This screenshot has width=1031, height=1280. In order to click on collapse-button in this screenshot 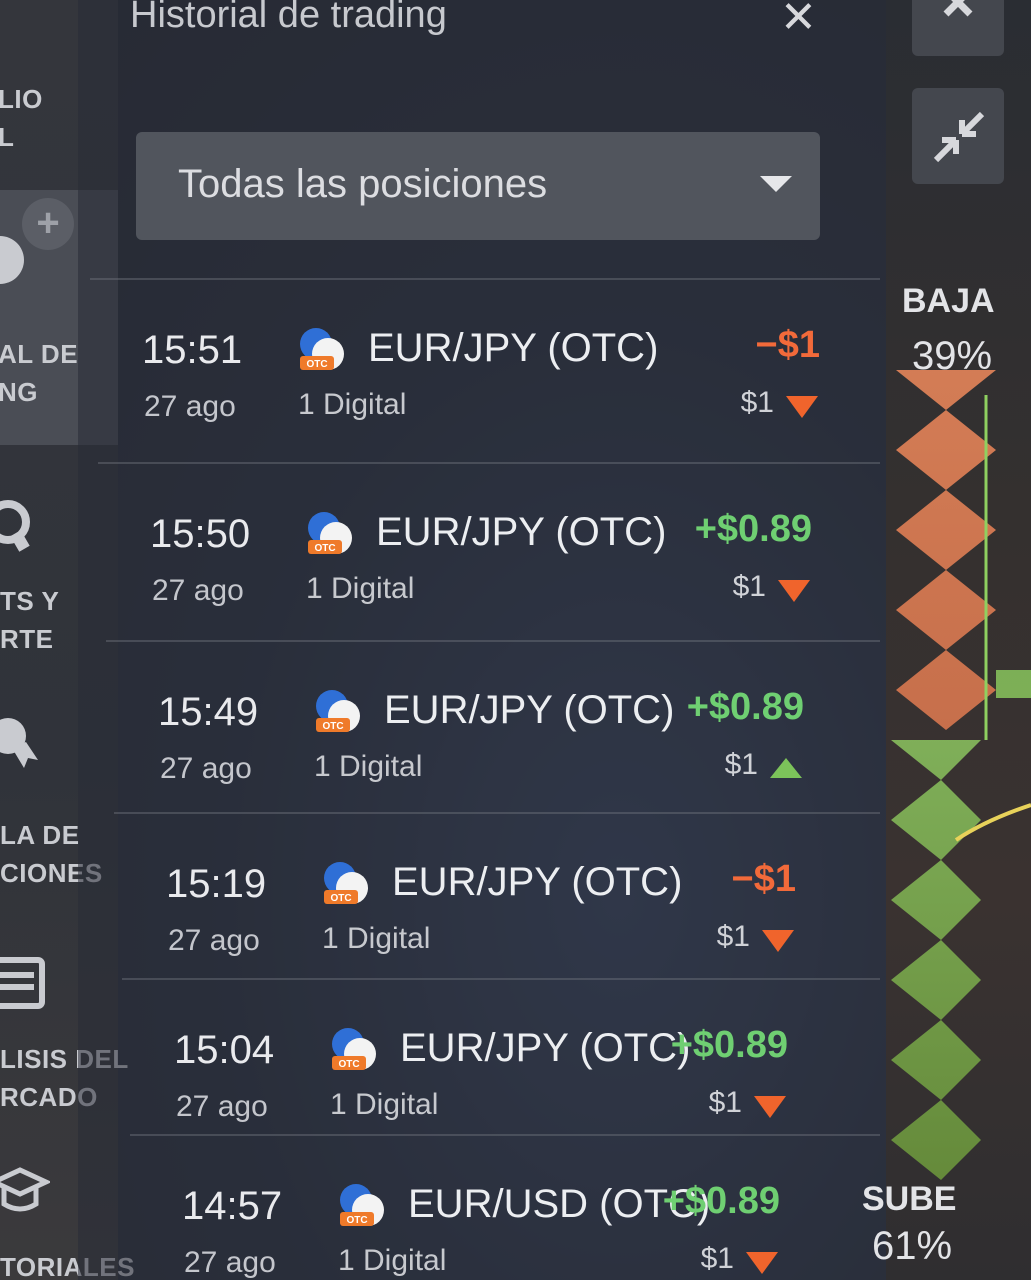, I will do `click(958, 136)`.